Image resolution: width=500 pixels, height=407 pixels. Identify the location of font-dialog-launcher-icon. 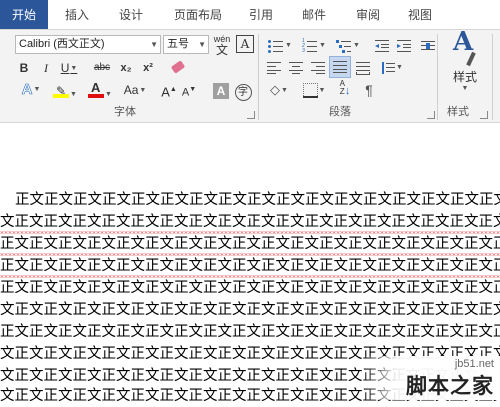
(251, 115).